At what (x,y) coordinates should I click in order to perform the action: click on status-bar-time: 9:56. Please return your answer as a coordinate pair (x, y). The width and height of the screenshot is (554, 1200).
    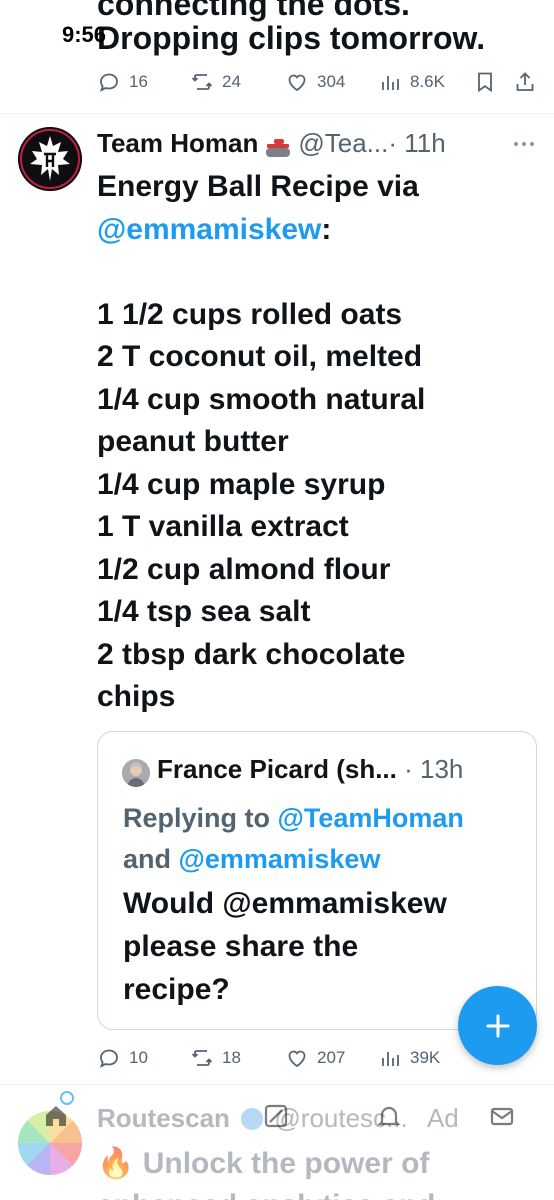
    Looking at the image, I should click on (84, 34).